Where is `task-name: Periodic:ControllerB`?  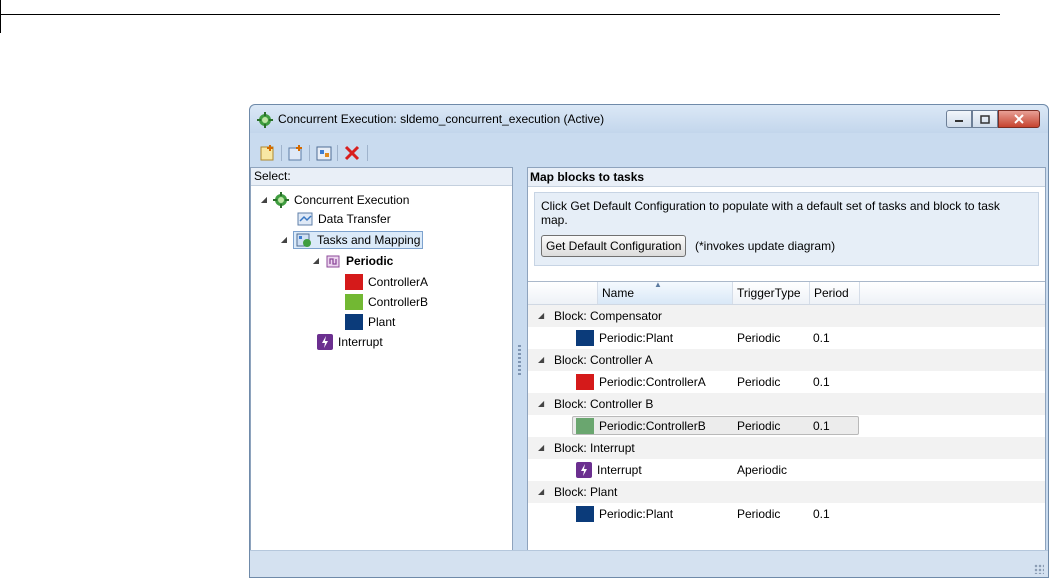
task-name: Periodic:ControllerB is located at coordinates (652, 426).